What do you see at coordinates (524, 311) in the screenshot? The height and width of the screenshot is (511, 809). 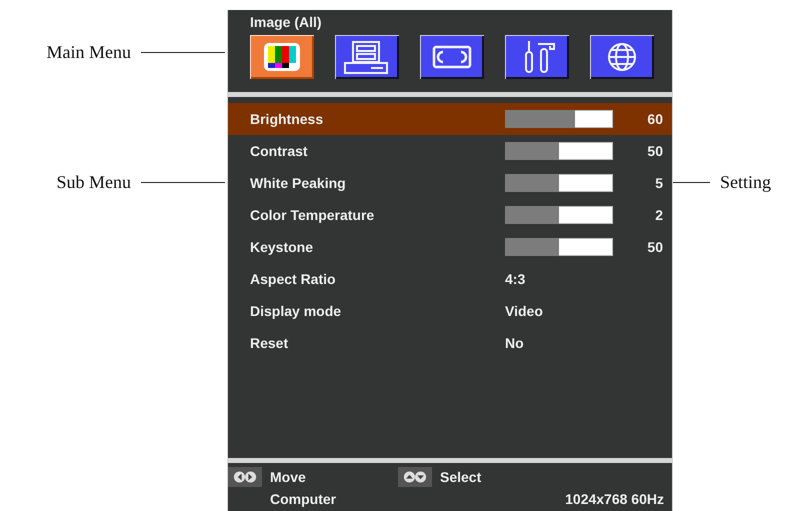 I see `setting-value: Video` at bounding box center [524, 311].